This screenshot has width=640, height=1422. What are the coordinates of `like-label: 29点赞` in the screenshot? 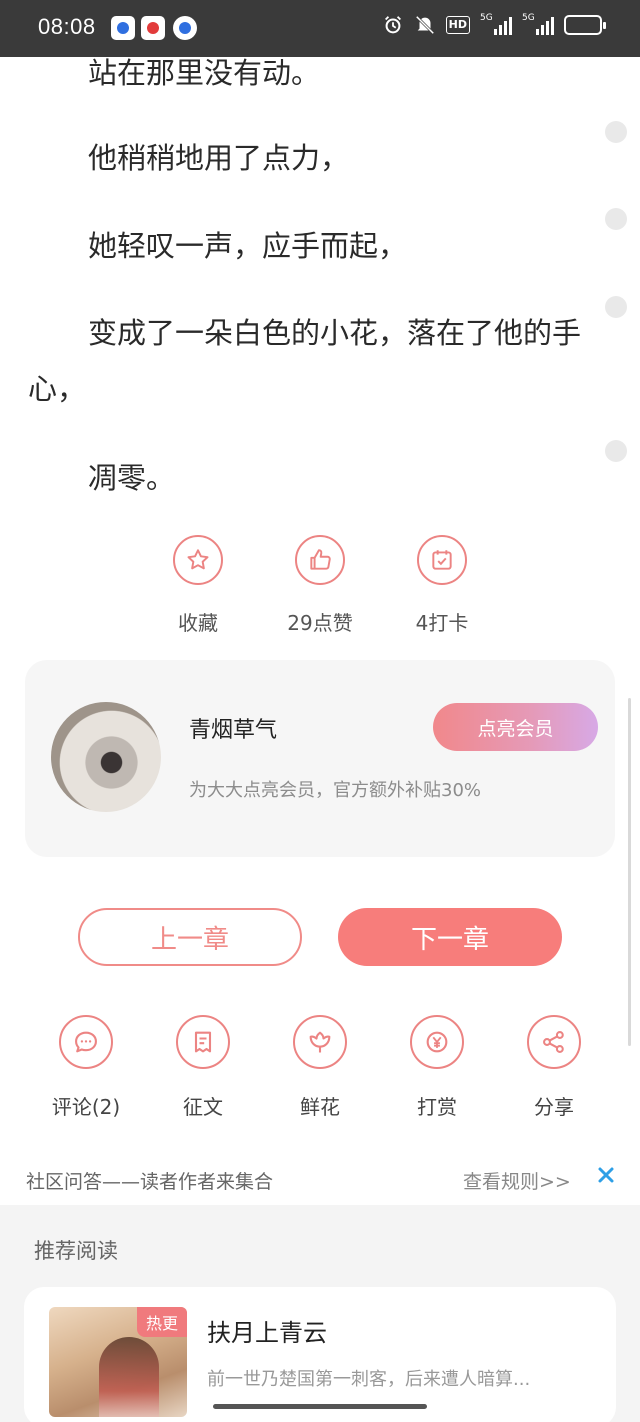 It's located at (320, 623).